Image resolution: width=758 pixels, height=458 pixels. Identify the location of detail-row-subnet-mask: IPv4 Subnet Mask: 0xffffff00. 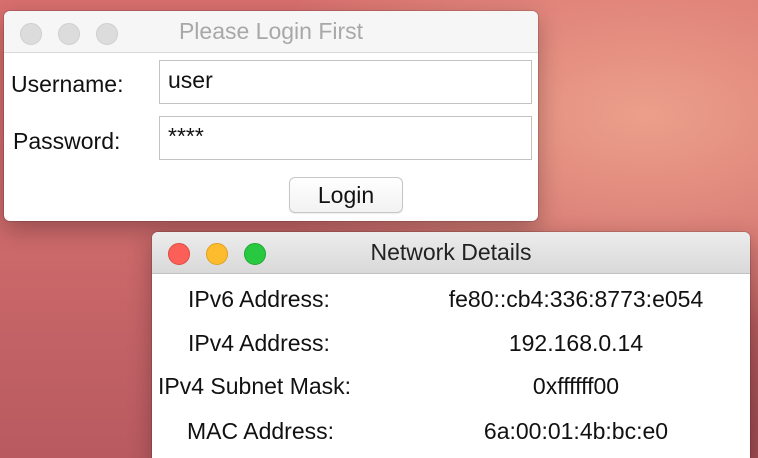
(451, 393).